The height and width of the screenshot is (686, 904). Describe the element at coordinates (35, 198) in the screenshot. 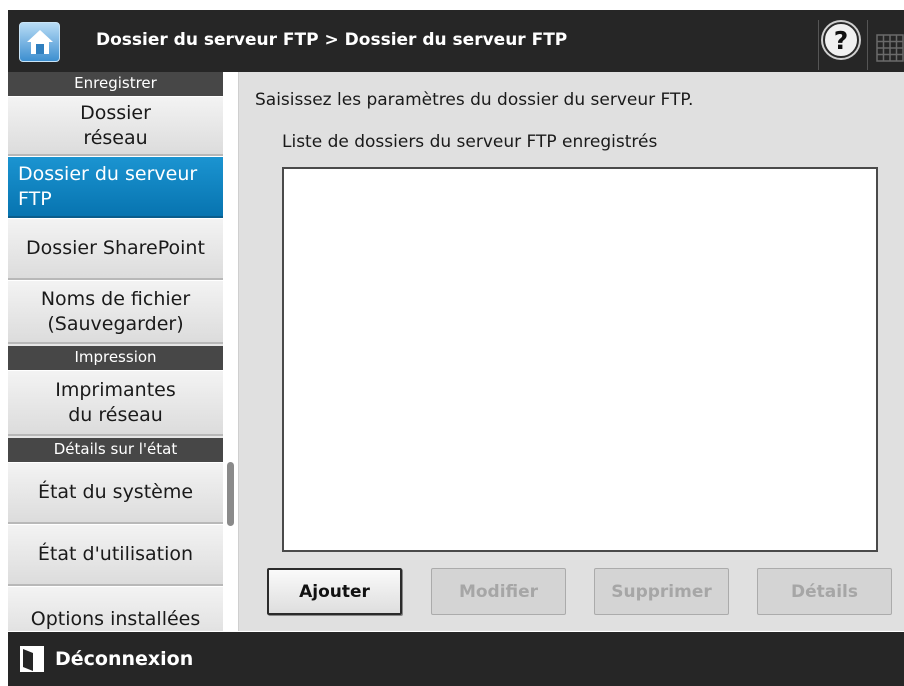

I see `sidebar-item-label: FTP` at that location.